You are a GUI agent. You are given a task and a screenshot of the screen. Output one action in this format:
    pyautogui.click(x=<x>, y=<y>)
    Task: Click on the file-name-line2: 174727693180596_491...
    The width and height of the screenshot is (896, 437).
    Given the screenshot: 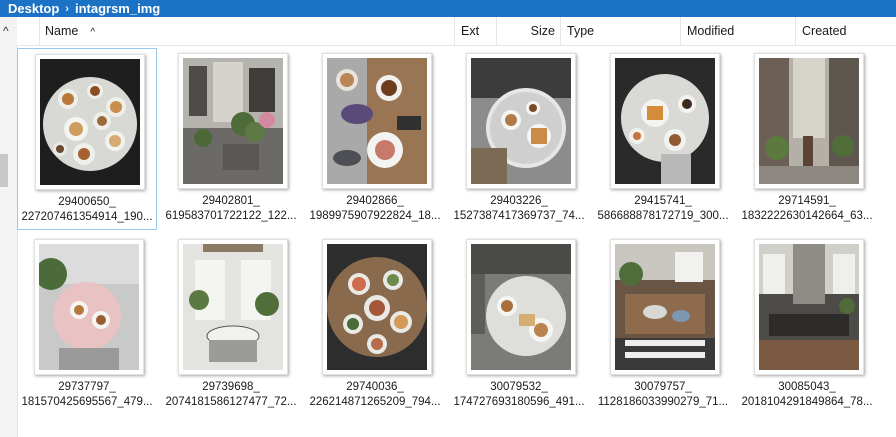 What is the action you would take?
    pyautogui.click(x=519, y=402)
    